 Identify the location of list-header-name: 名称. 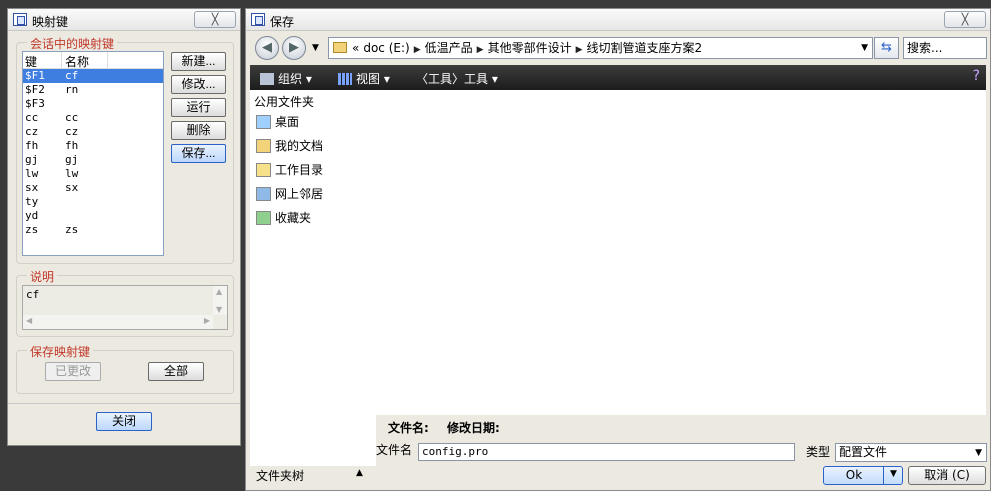
(77, 61).